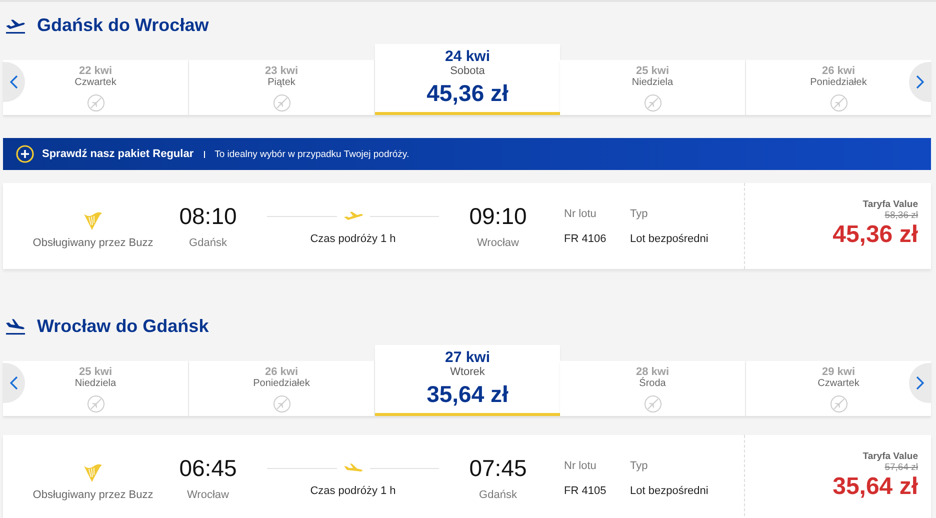 The image size is (936, 518). I want to click on banner-title: Sprawdź nasz pakiet Regular, so click(118, 154).